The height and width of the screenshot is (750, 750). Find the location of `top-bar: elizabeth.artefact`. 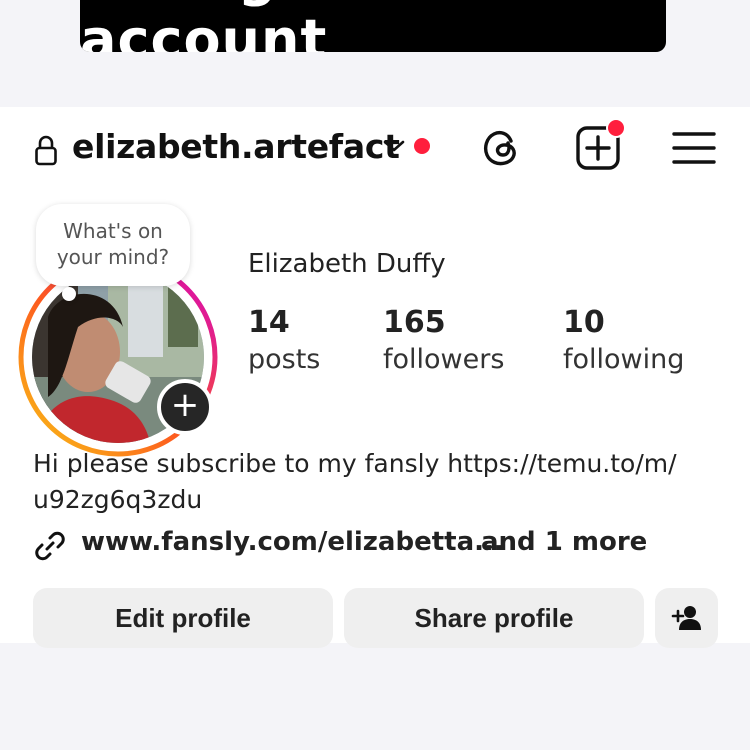

top-bar: elizabeth.artefact is located at coordinates (375, 147).